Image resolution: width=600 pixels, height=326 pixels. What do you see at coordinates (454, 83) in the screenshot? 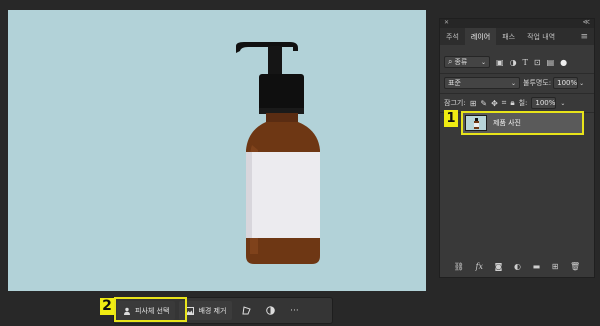
I see `blend-mode-value: 표준` at bounding box center [454, 83].